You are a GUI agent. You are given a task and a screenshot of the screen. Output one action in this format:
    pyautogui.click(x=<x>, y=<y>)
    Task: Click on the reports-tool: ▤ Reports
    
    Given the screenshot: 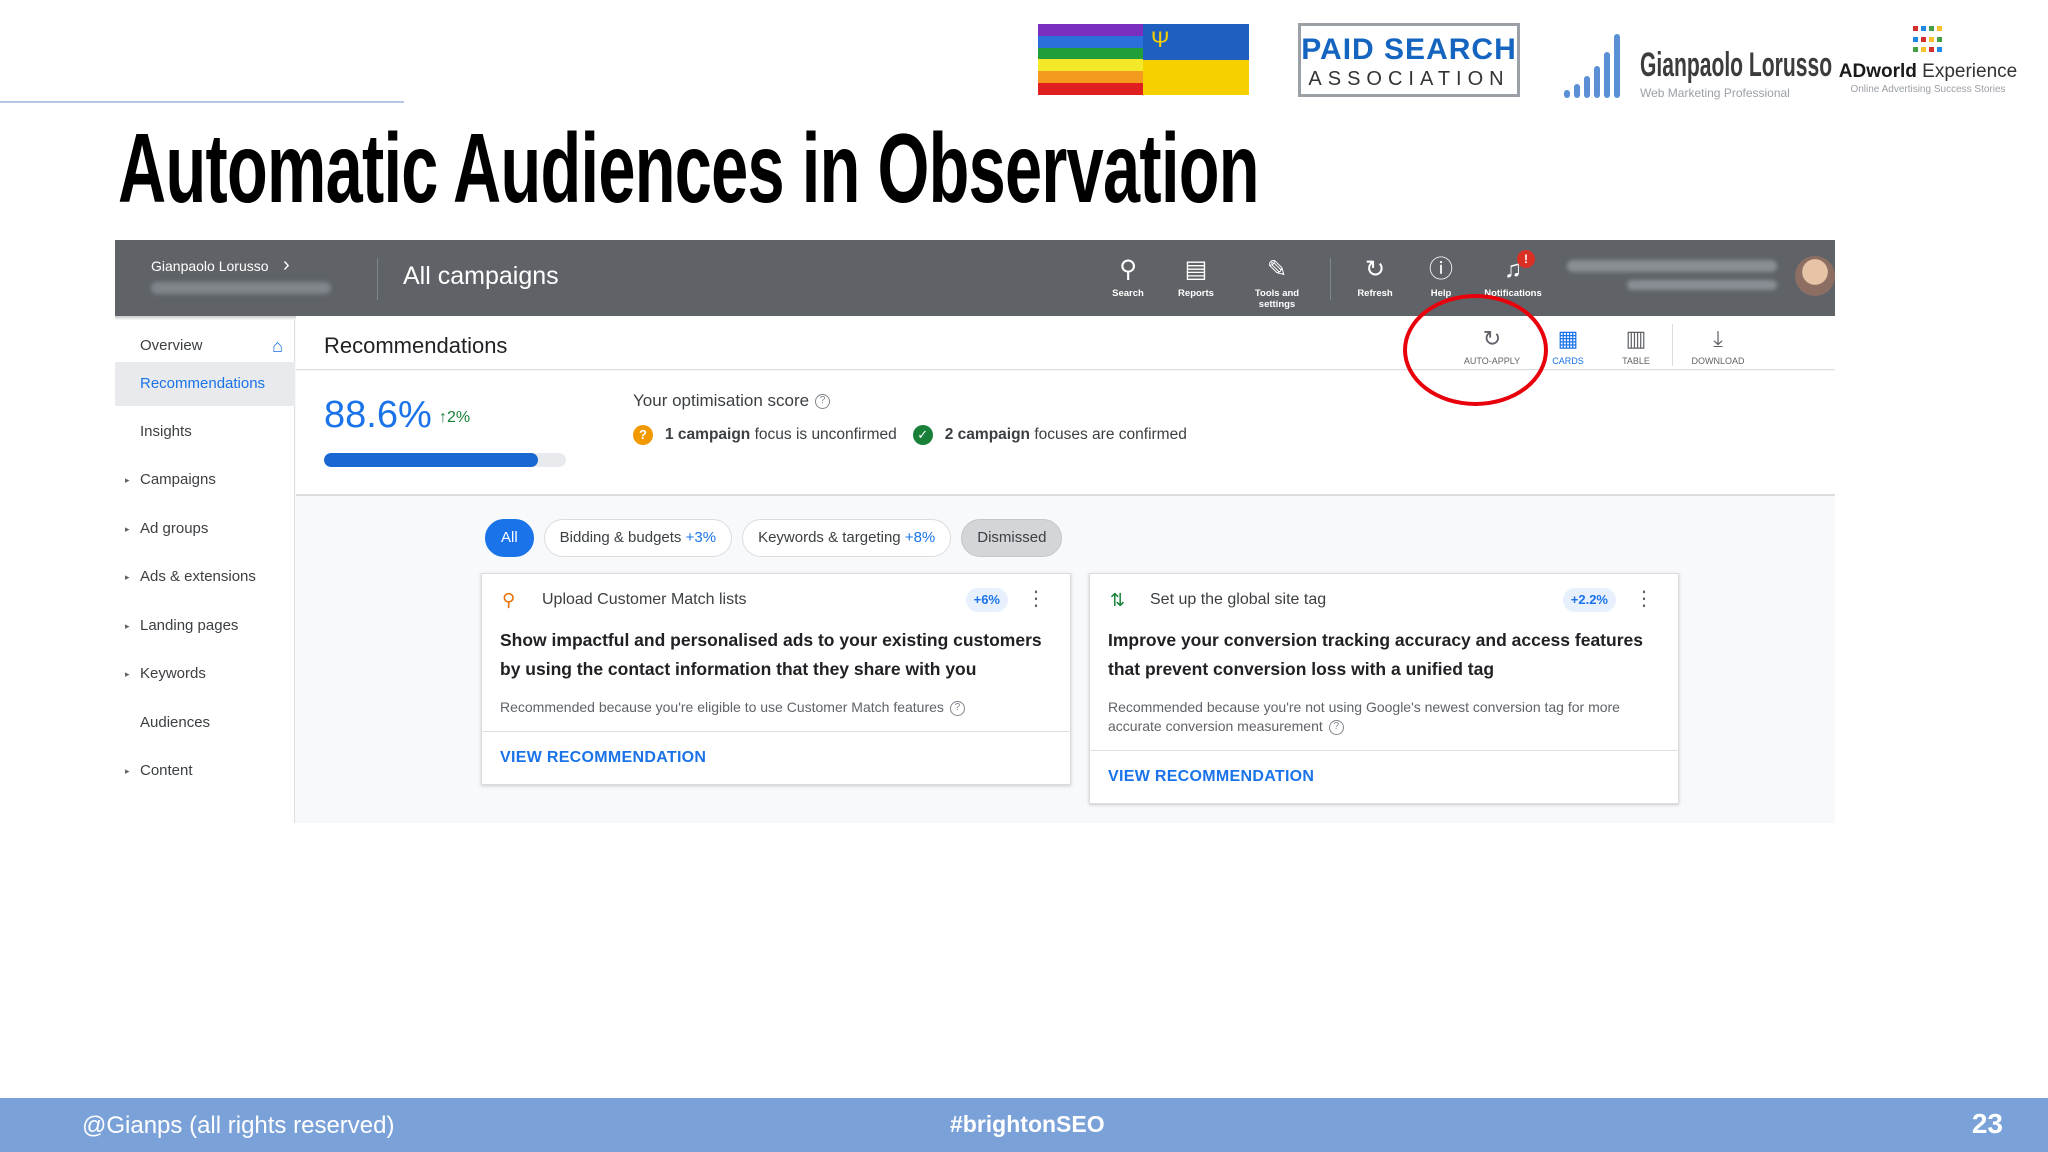 What is the action you would take?
    pyautogui.click(x=1196, y=277)
    